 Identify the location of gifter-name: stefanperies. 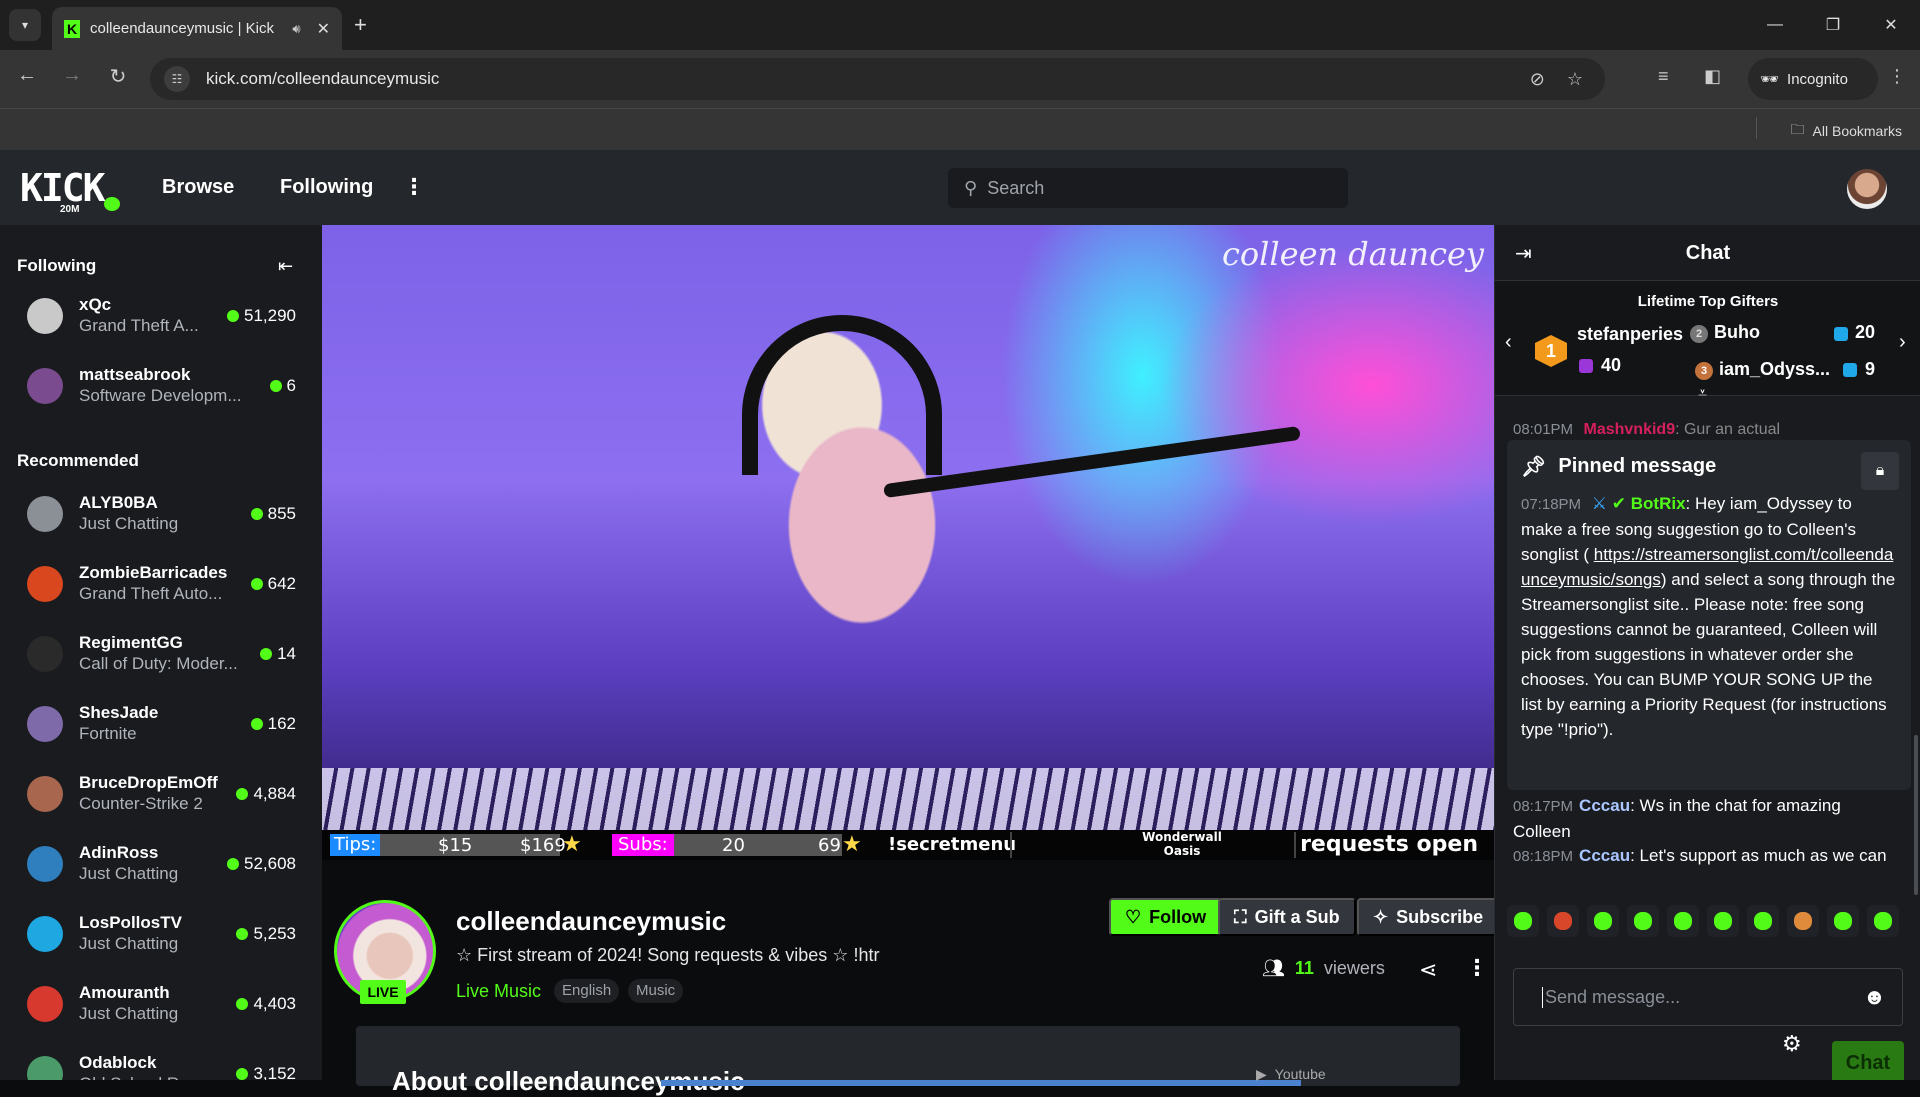
(1630, 334).